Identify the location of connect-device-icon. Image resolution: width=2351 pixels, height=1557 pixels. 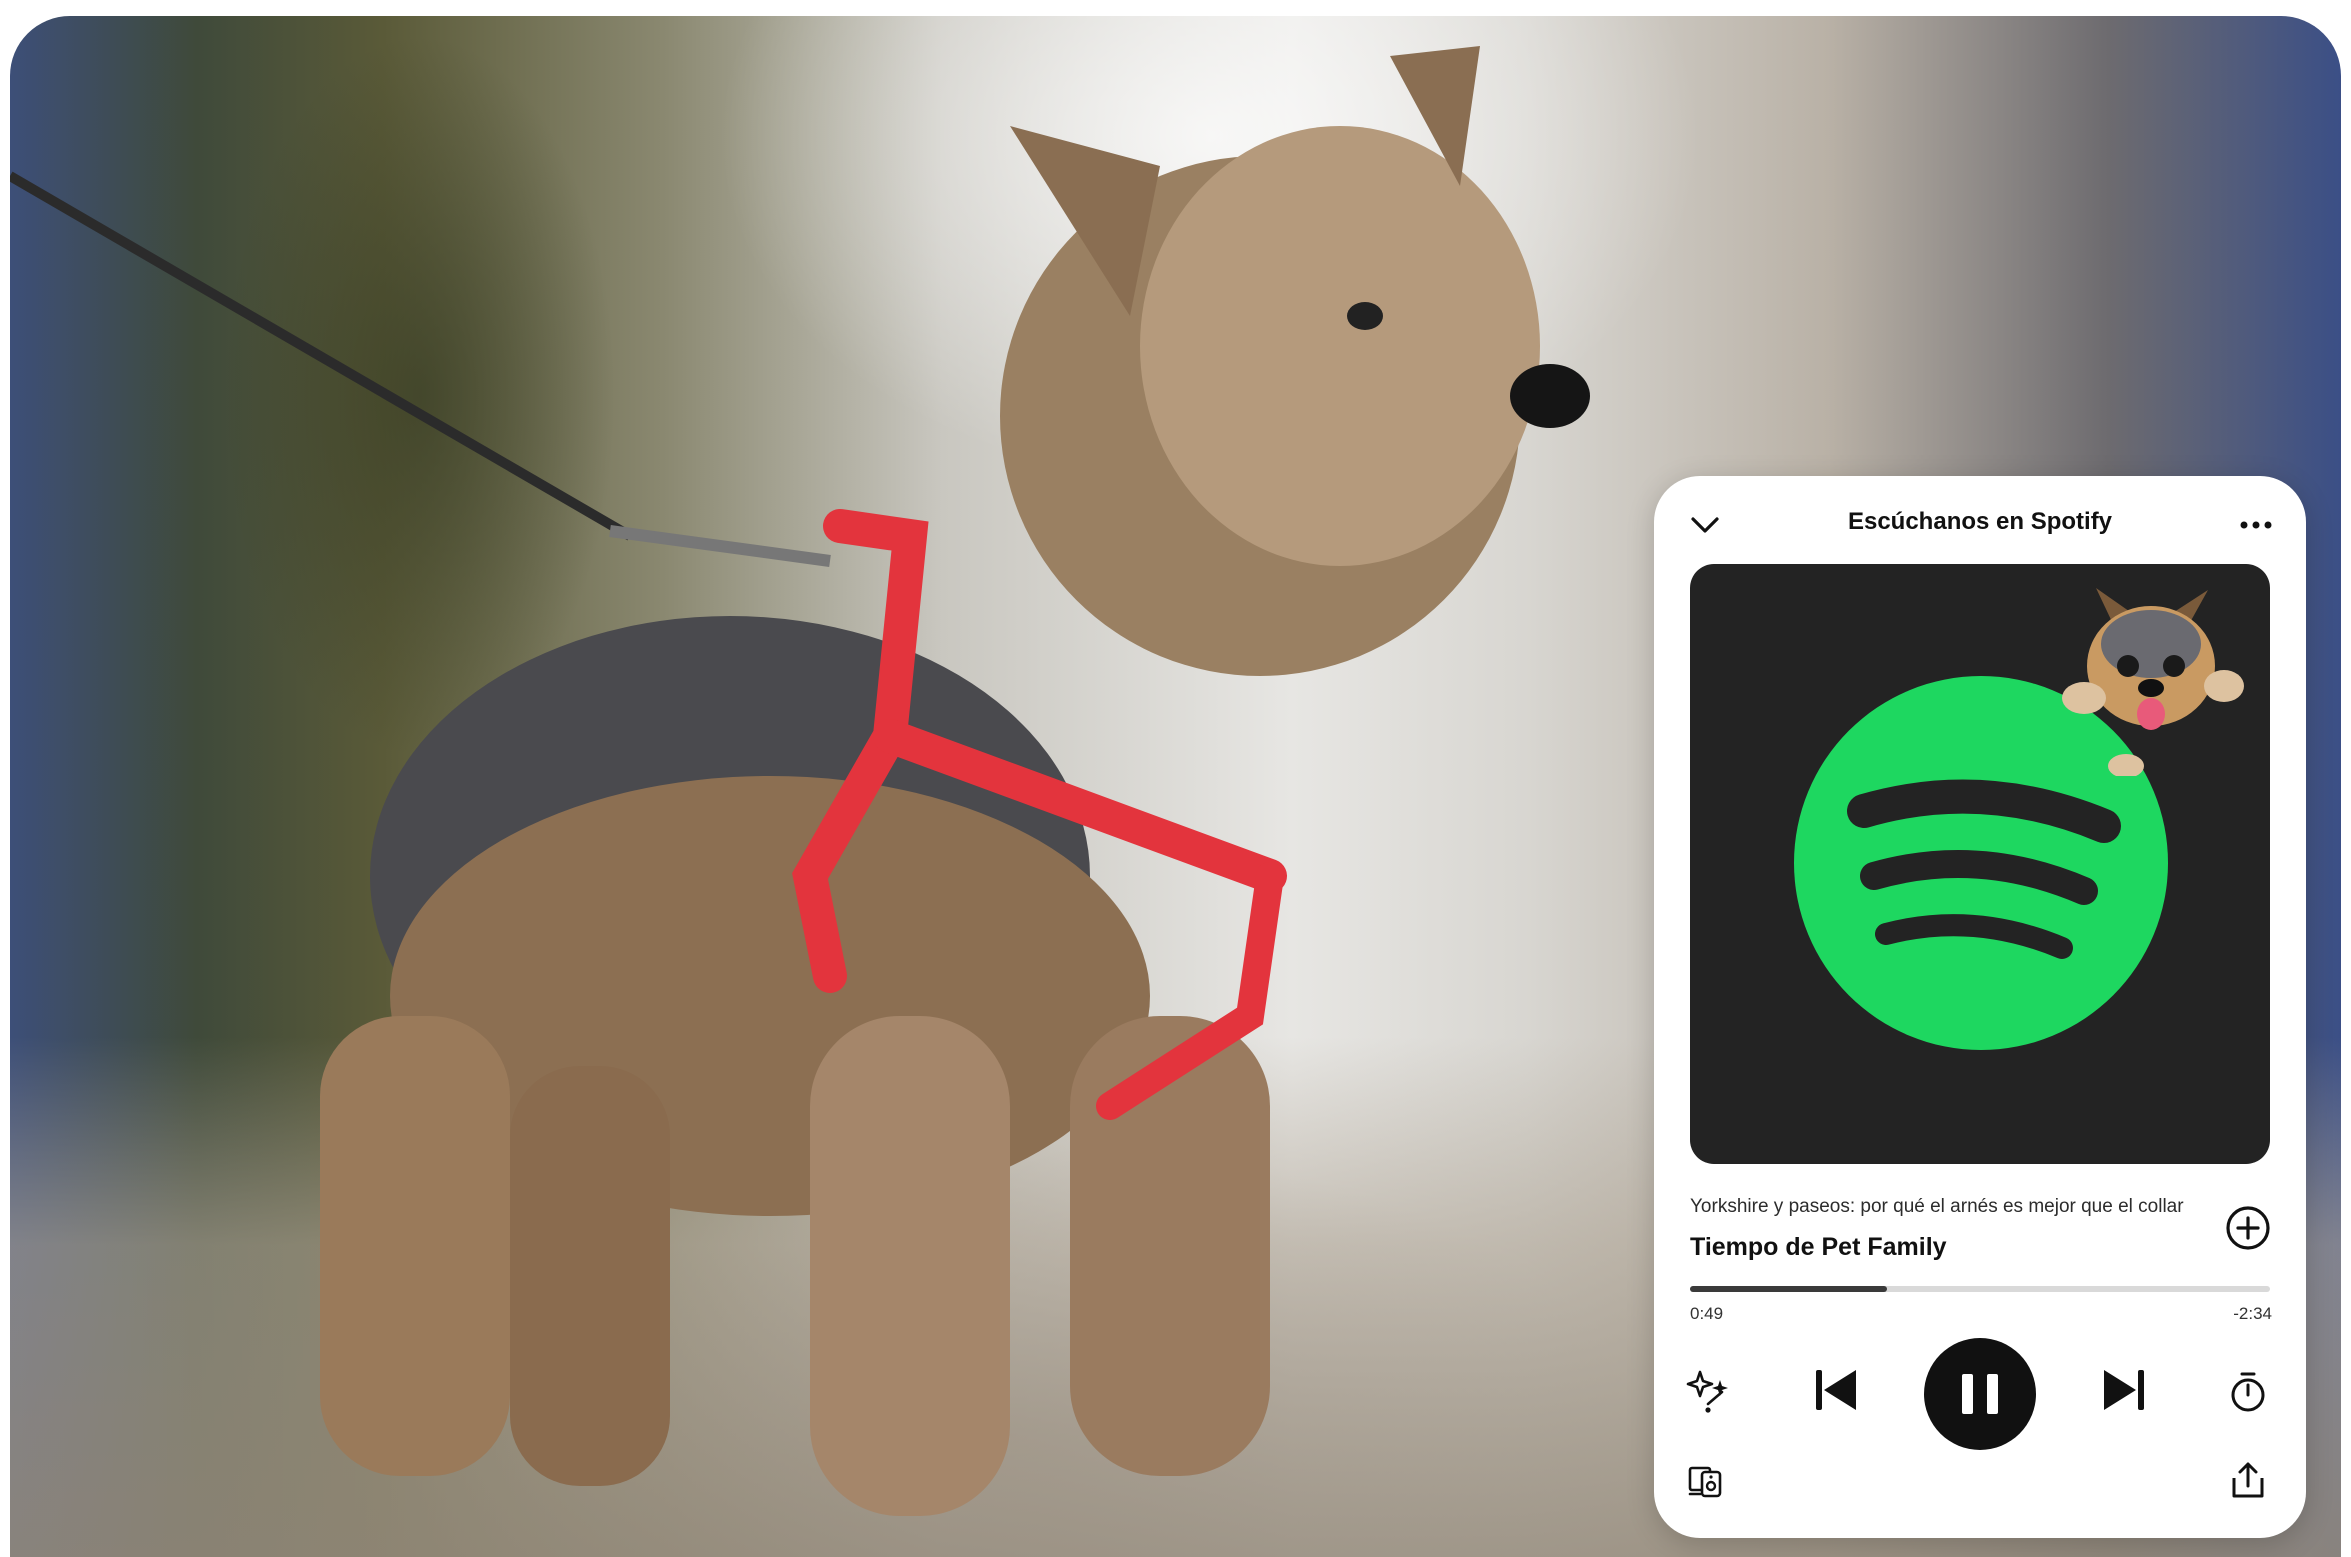
(1706, 1481).